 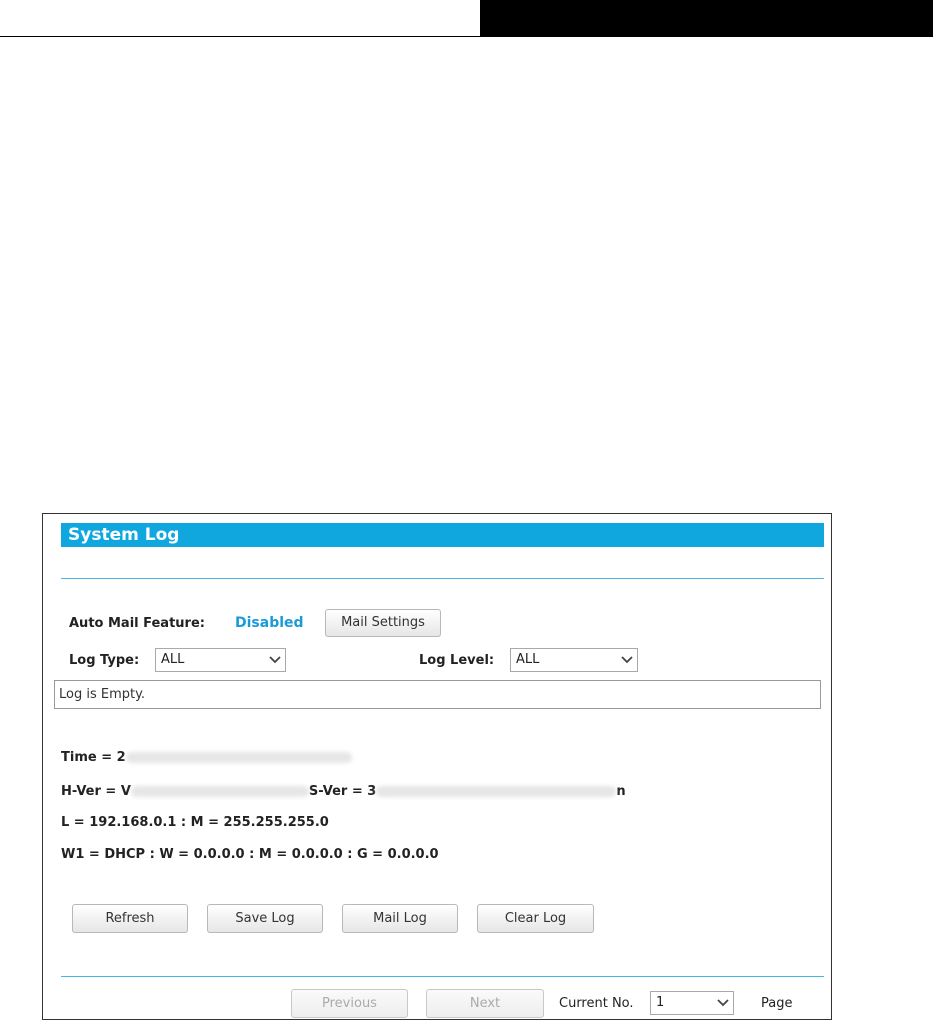 What do you see at coordinates (383, 623) in the screenshot?
I see `mail-settings-button: Mail Settings` at bounding box center [383, 623].